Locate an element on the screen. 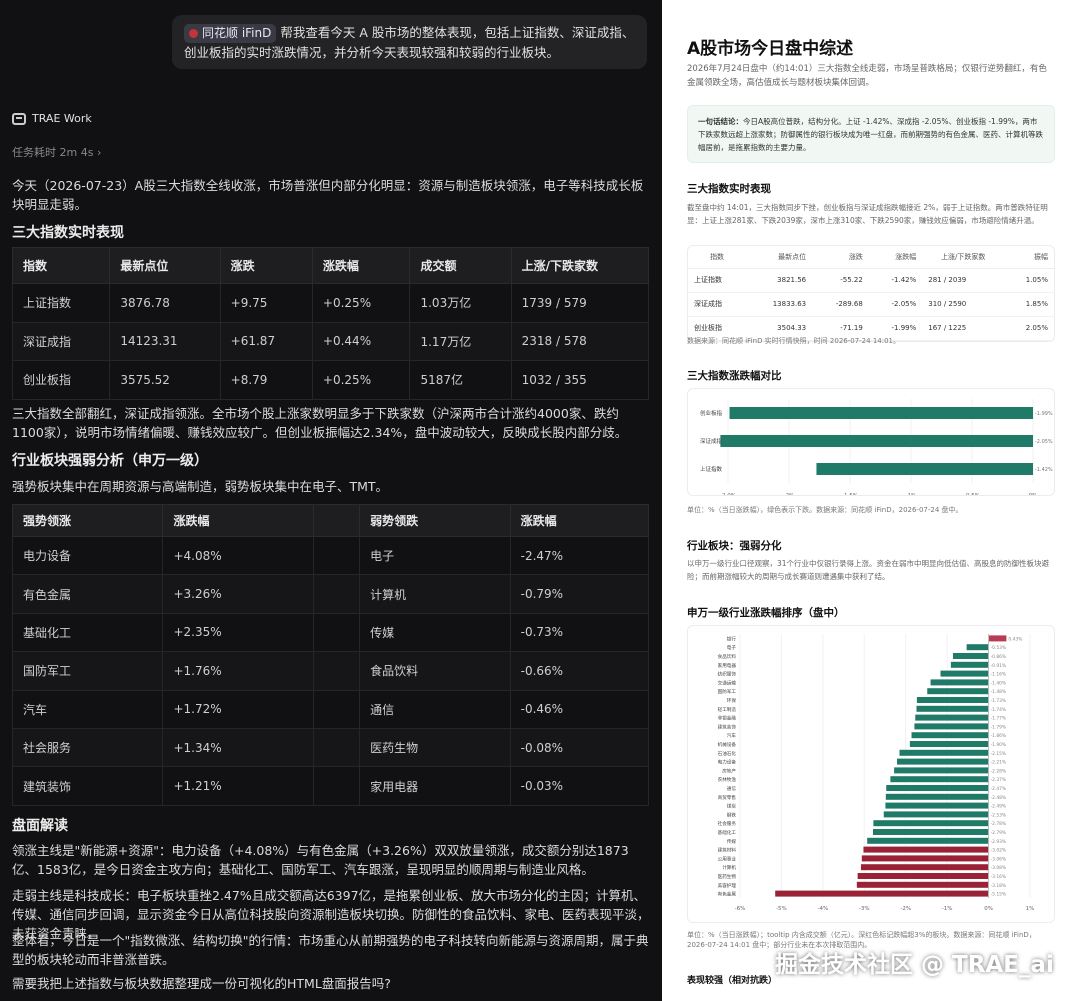 This screenshot has height=1001, width=1080. table-cell: 3876.78 is located at coordinates (165, 303).